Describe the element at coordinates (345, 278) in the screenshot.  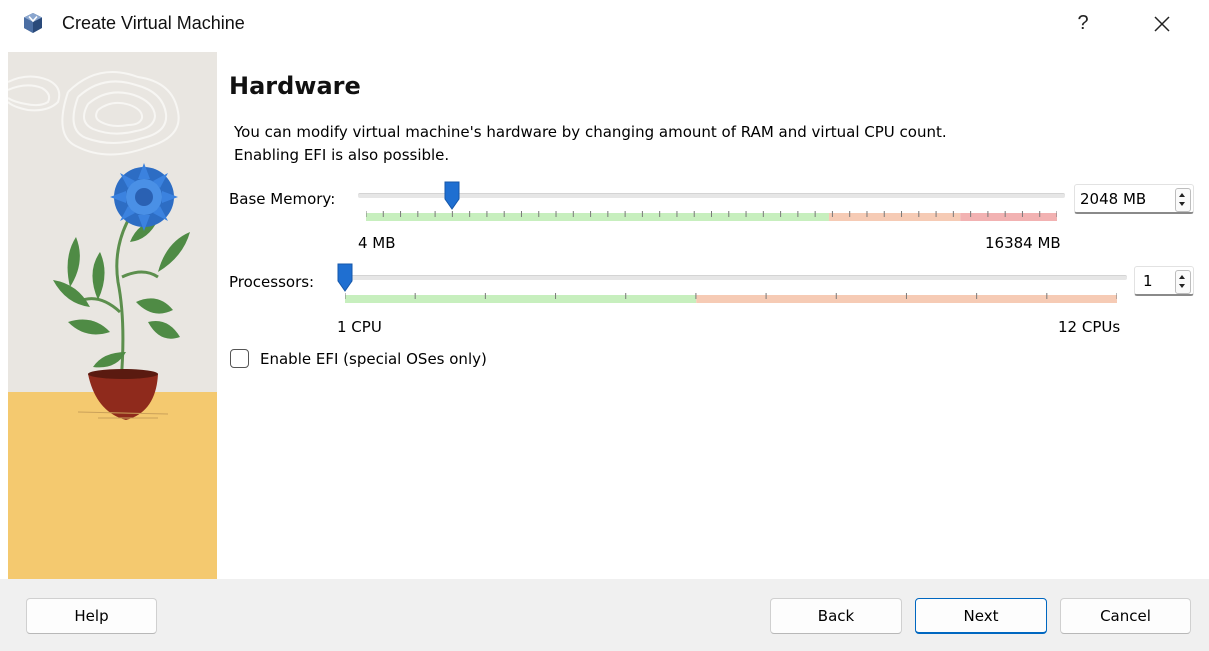
I see `processors-slider-handle` at that location.